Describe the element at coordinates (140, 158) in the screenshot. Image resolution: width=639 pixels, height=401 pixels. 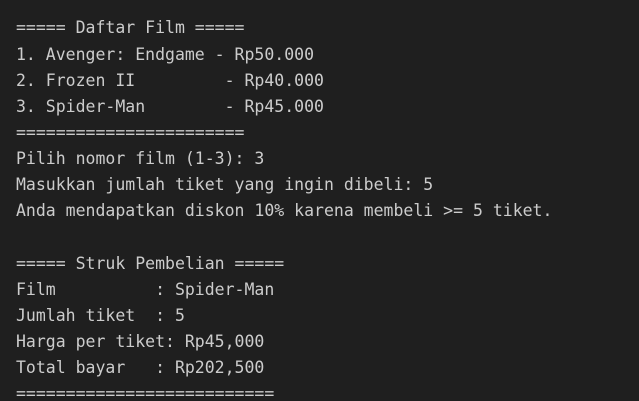
I see `film-choice-prompt: Pilih nomor film (1-3): 3` at that location.